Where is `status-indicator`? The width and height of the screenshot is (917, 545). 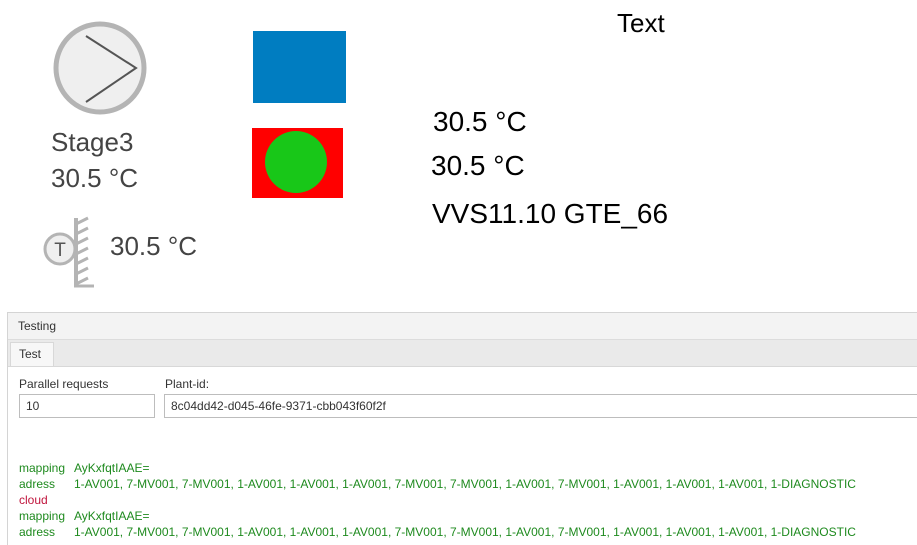 status-indicator is located at coordinates (297, 163).